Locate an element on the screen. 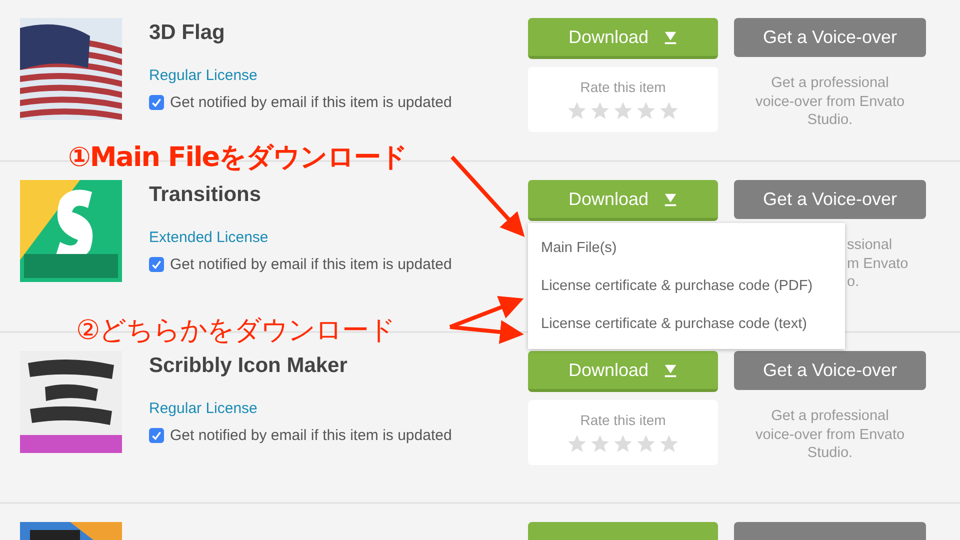 This screenshot has height=540, width=960. annotation-text: ②どちらかをダウンロード is located at coordinates (236, 331).